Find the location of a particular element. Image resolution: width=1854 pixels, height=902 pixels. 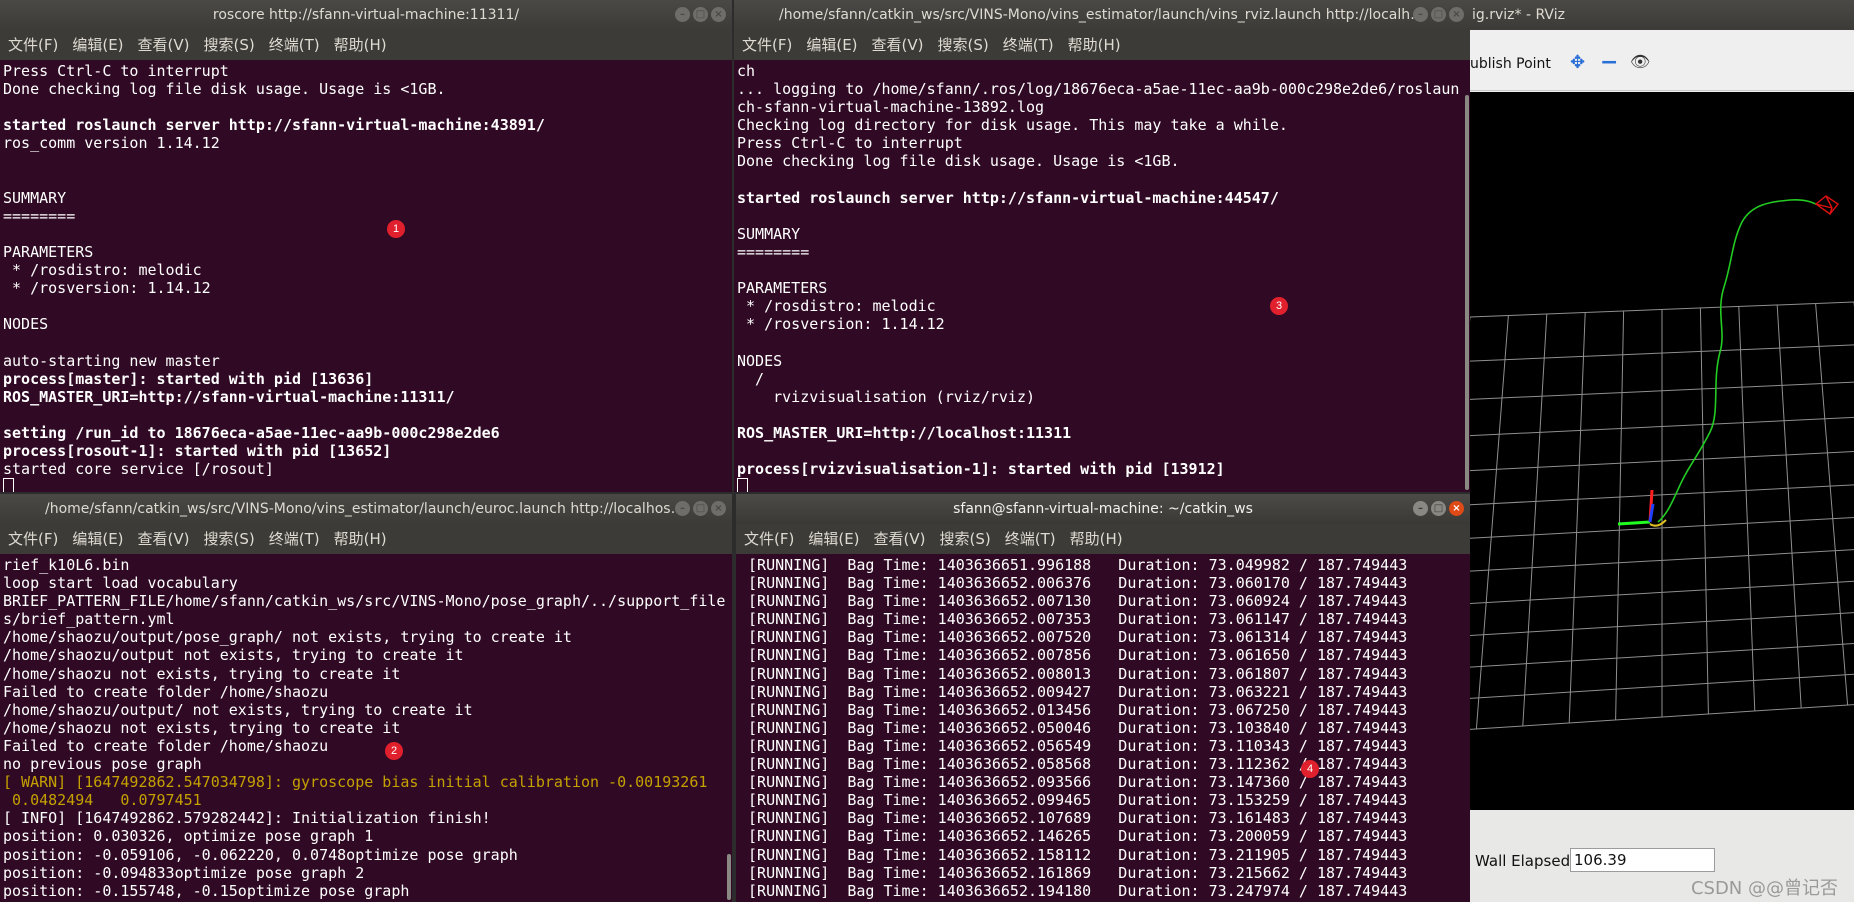

annotation-badge: 2 is located at coordinates (394, 751).